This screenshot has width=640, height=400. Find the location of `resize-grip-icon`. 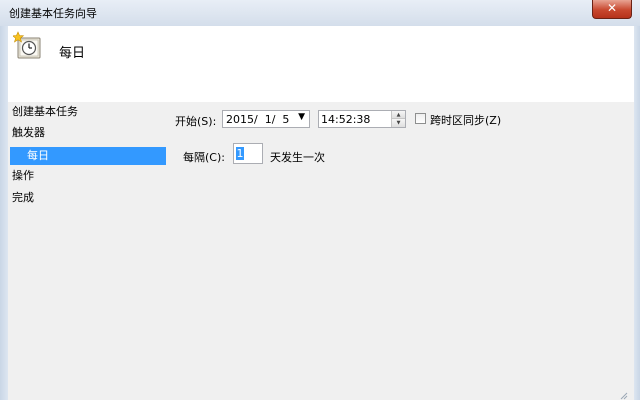

resize-grip-icon is located at coordinates (624, 396).